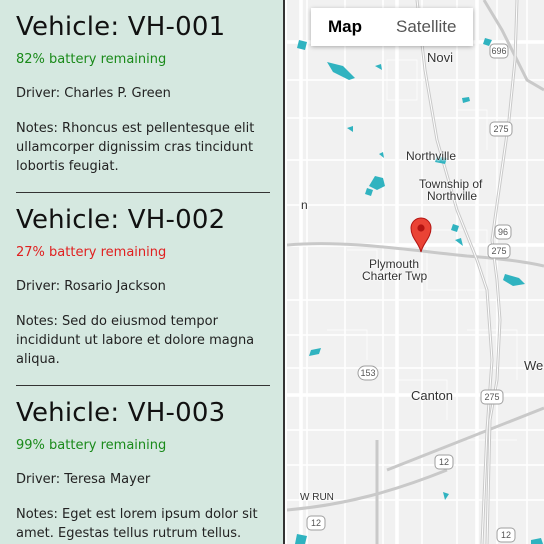 The width and height of the screenshot is (544, 544). I want to click on place-label-novi: Novi, so click(440, 57).